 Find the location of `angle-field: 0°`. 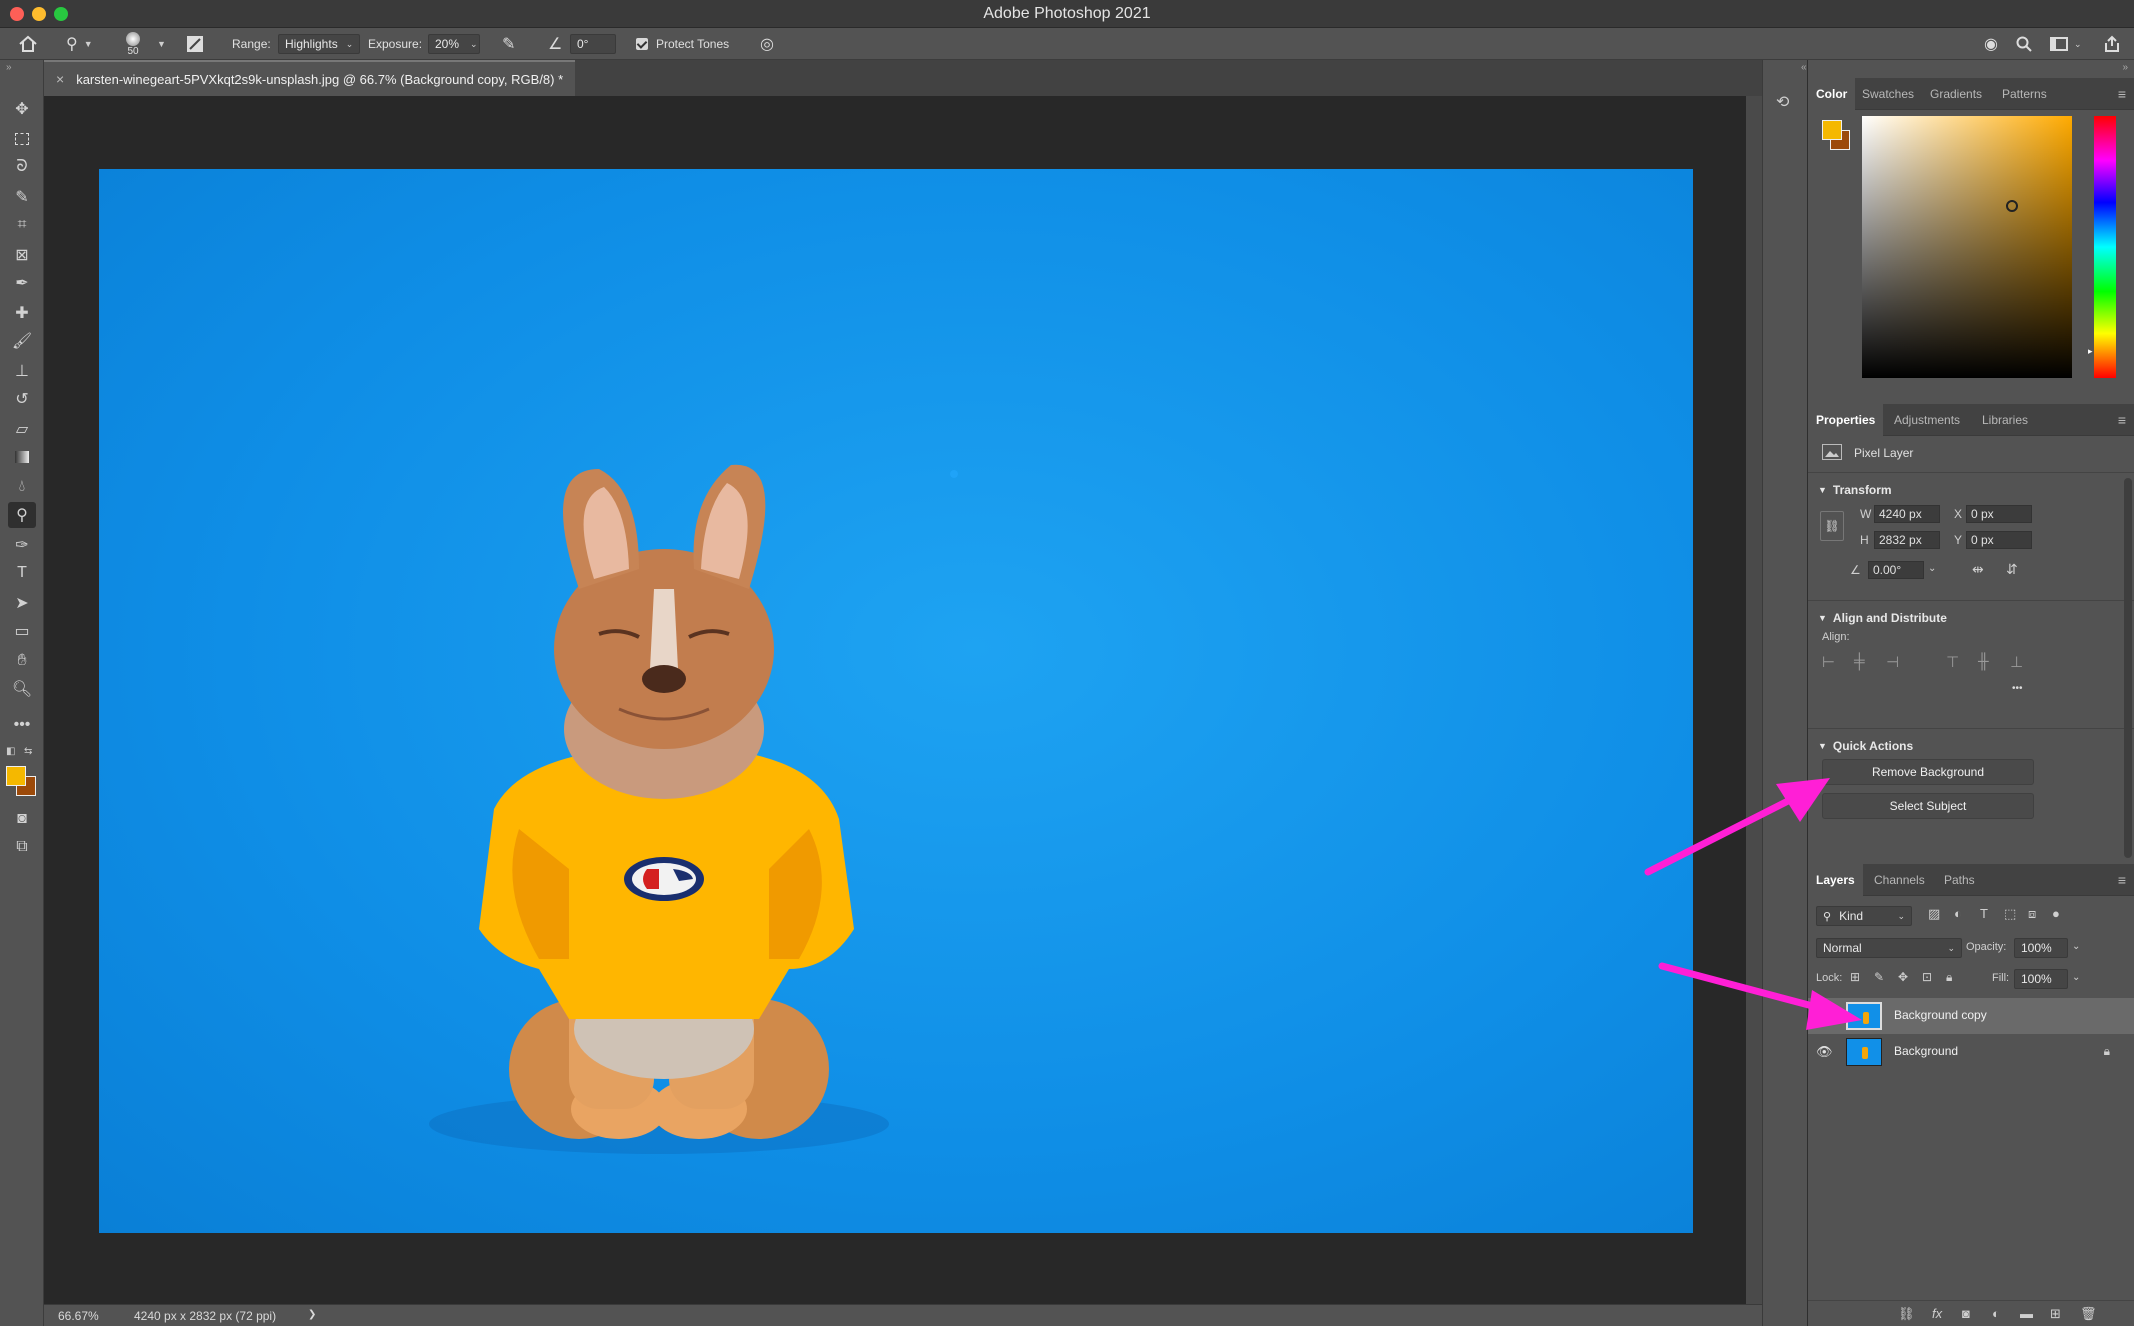

angle-field: 0° is located at coordinates (593, 44).